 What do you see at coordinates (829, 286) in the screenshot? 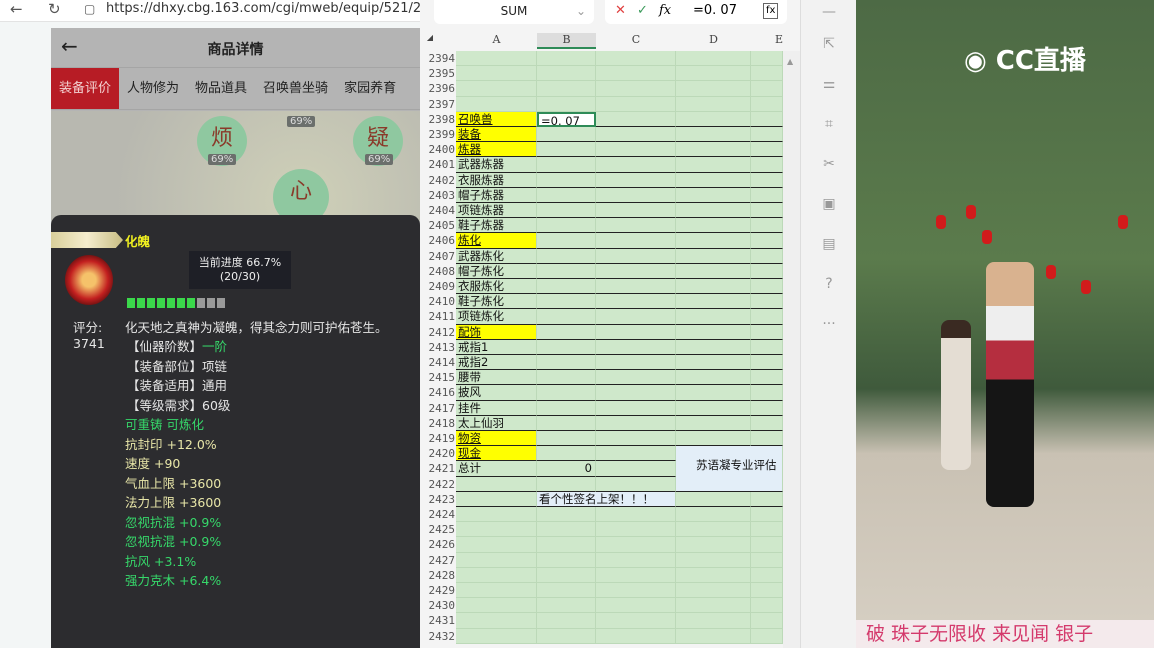
I see `help-icon: ?` at bounding box center [829, 286].